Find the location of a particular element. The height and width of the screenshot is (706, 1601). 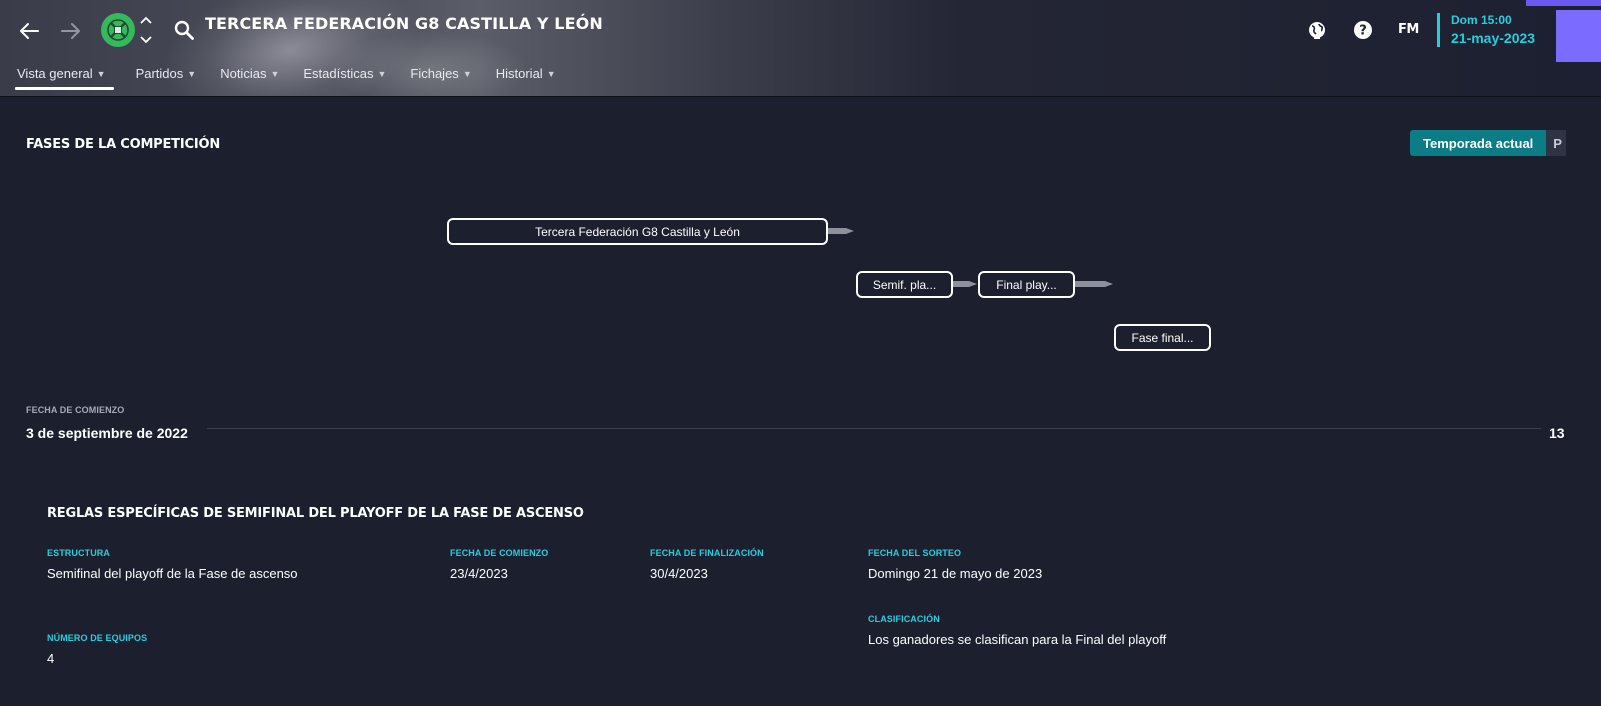

other-season-button: P is located at coordinates (1556, 143).